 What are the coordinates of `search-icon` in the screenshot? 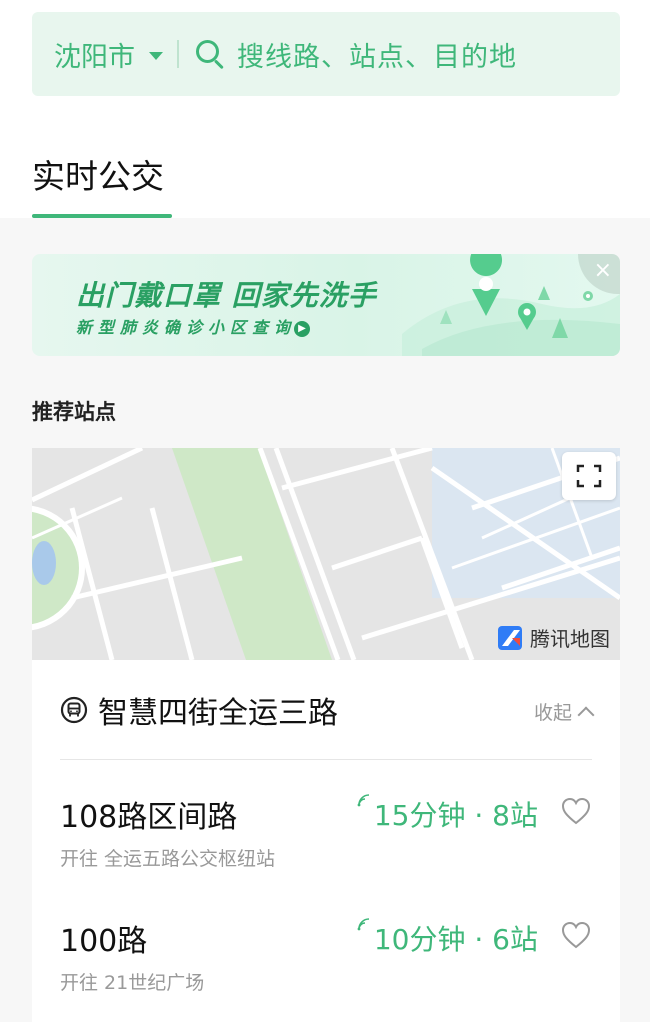 It's located at (210, 54).